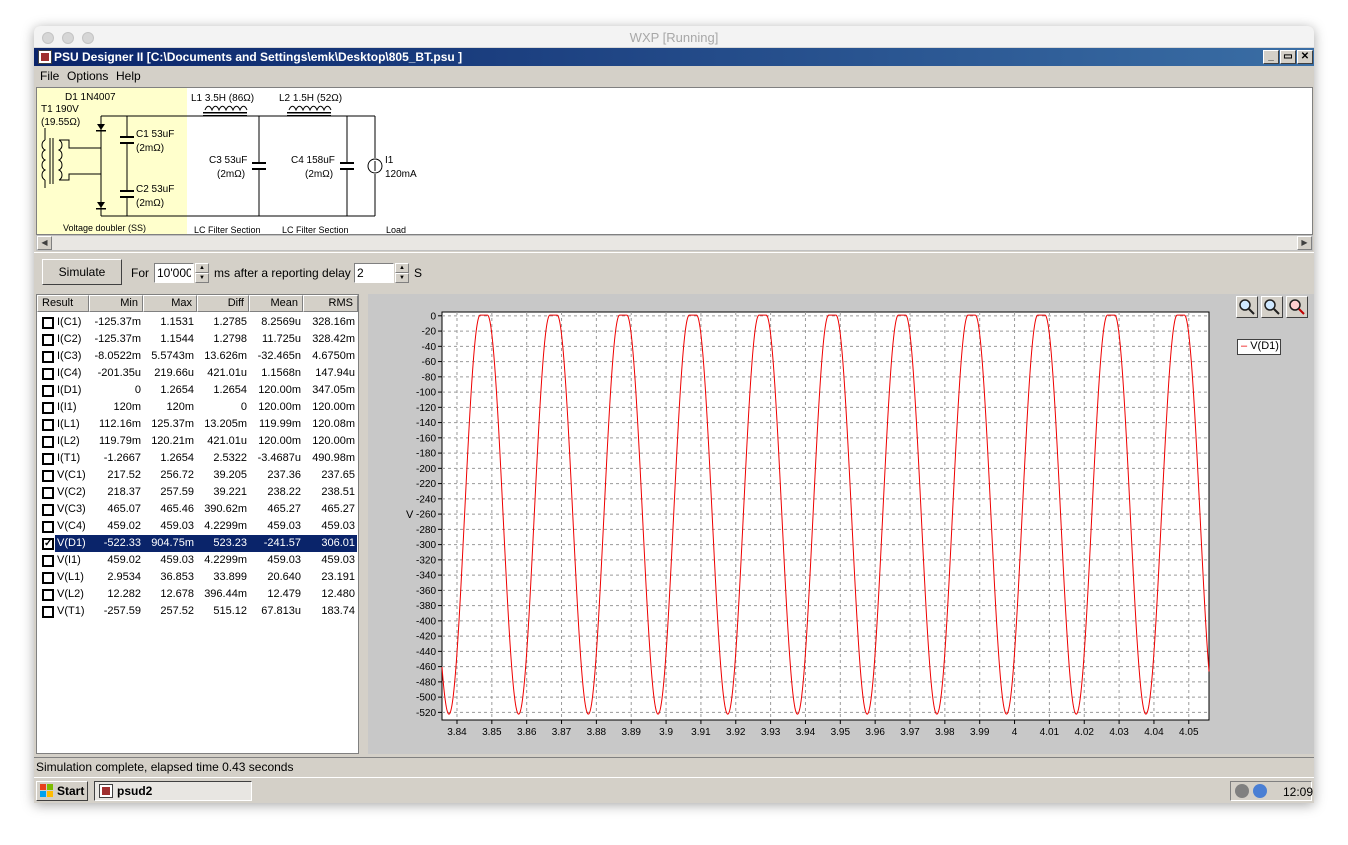 The image size is (1348, 845). I want to click on row-min: 120m, so click(127, 407).